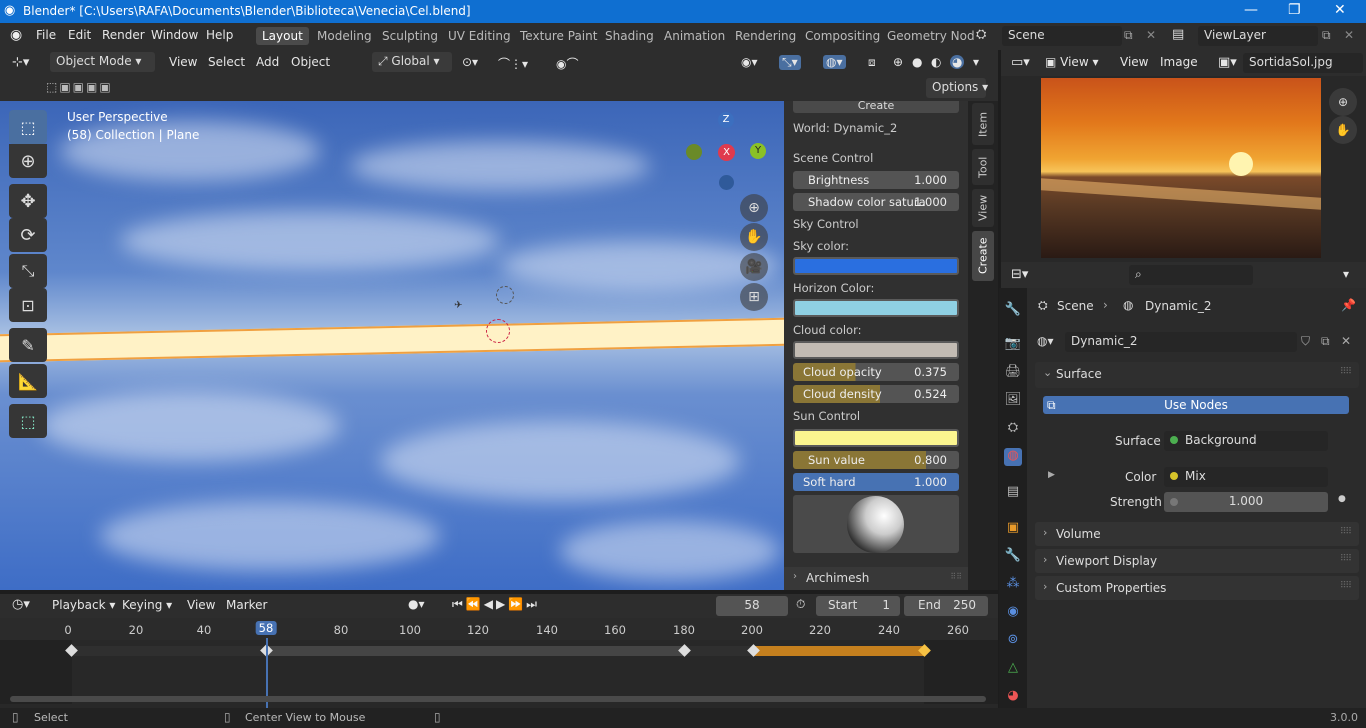 This screenshot has width=1366, height=728. What do you see at coordinates (983, 167) in the screenshot?
I see `tab-tool: Tool` at bounding box center [983, 167].